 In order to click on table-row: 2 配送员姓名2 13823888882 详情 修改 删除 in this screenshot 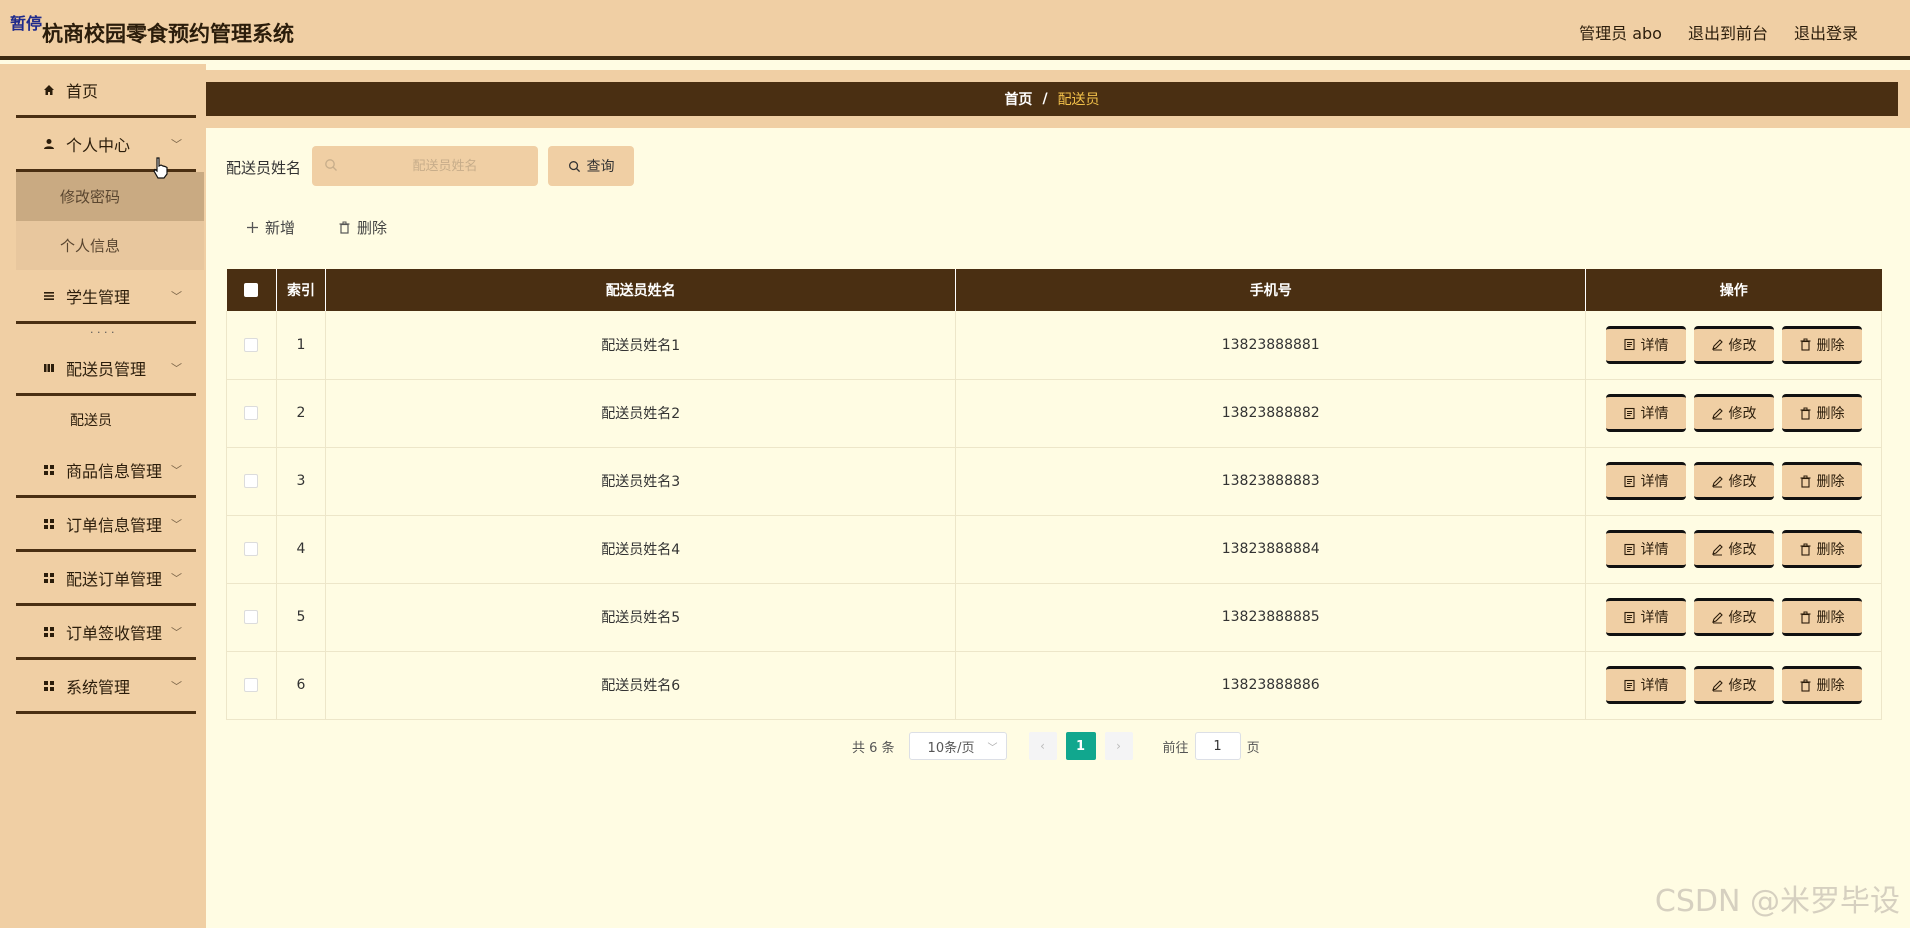, I will do `click(1054, 413)`.